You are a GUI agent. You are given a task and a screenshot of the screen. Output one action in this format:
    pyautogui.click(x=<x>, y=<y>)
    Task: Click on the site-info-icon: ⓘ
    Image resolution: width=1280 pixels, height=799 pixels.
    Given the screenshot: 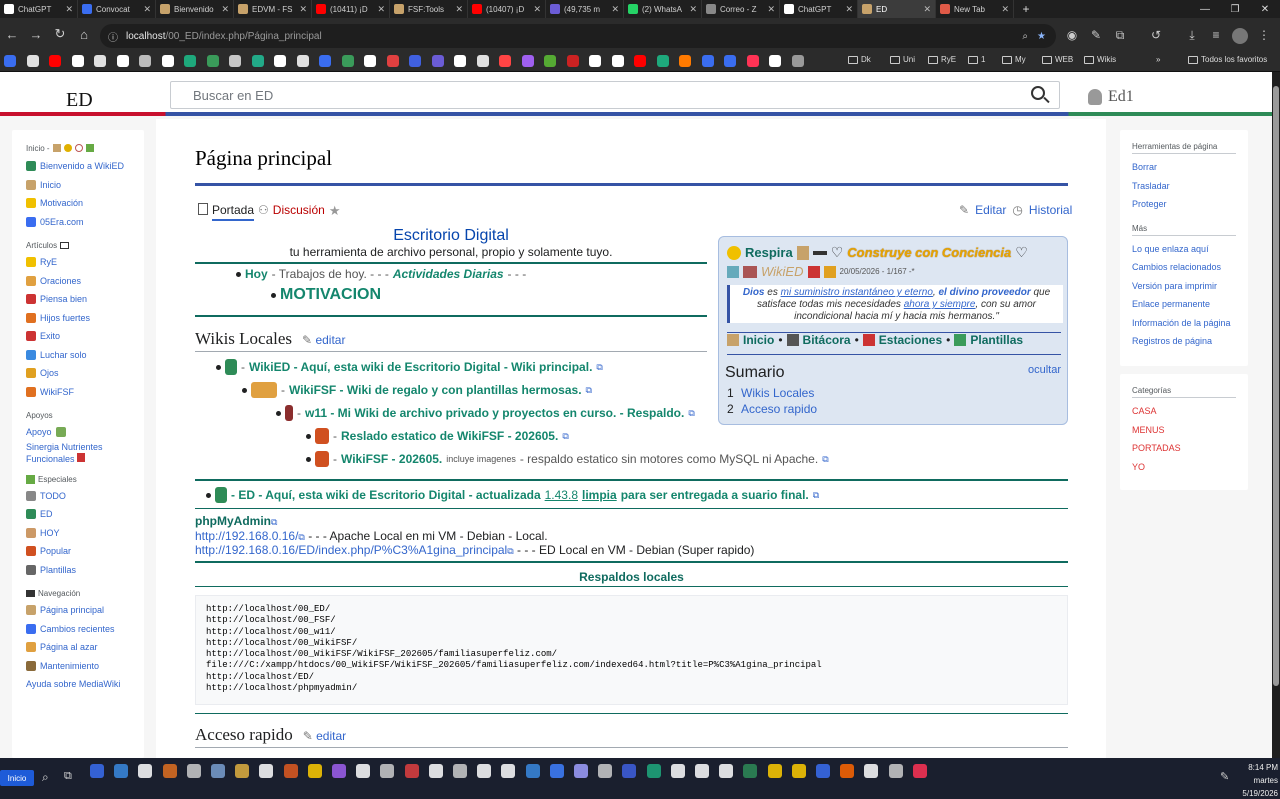 What is the action you would take?
    pyautogui.click(x=113, y=36)
    